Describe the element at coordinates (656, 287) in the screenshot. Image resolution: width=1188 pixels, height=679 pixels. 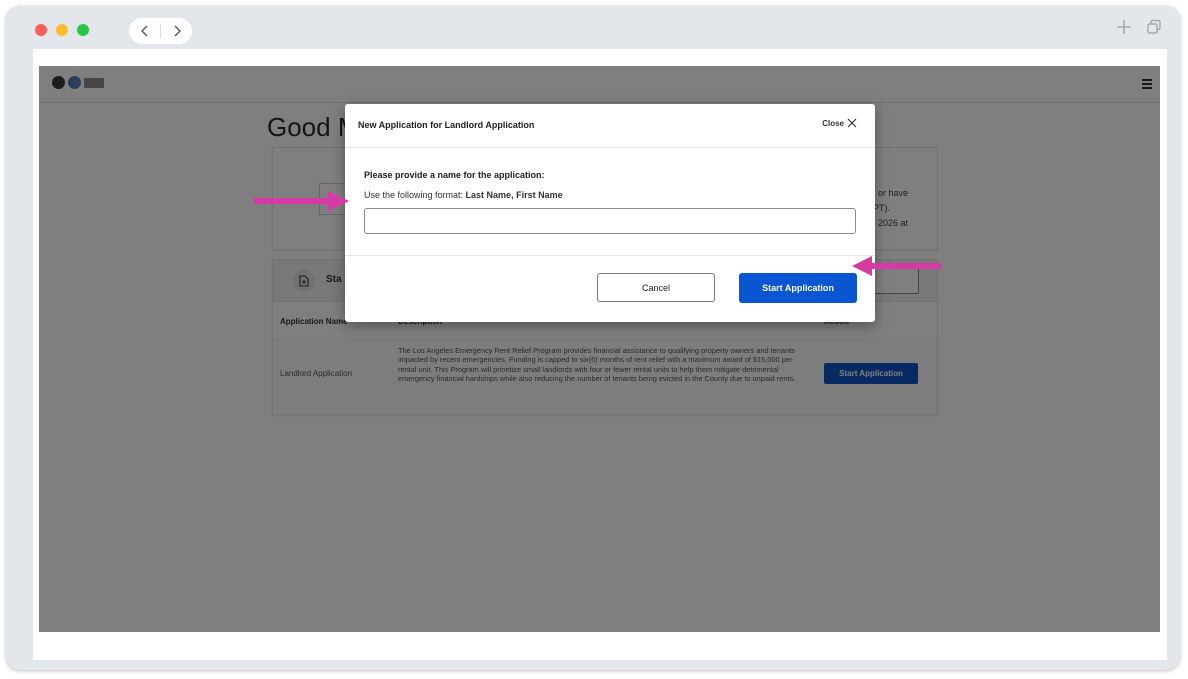
I see `cancel-button: Cancel` at that location.